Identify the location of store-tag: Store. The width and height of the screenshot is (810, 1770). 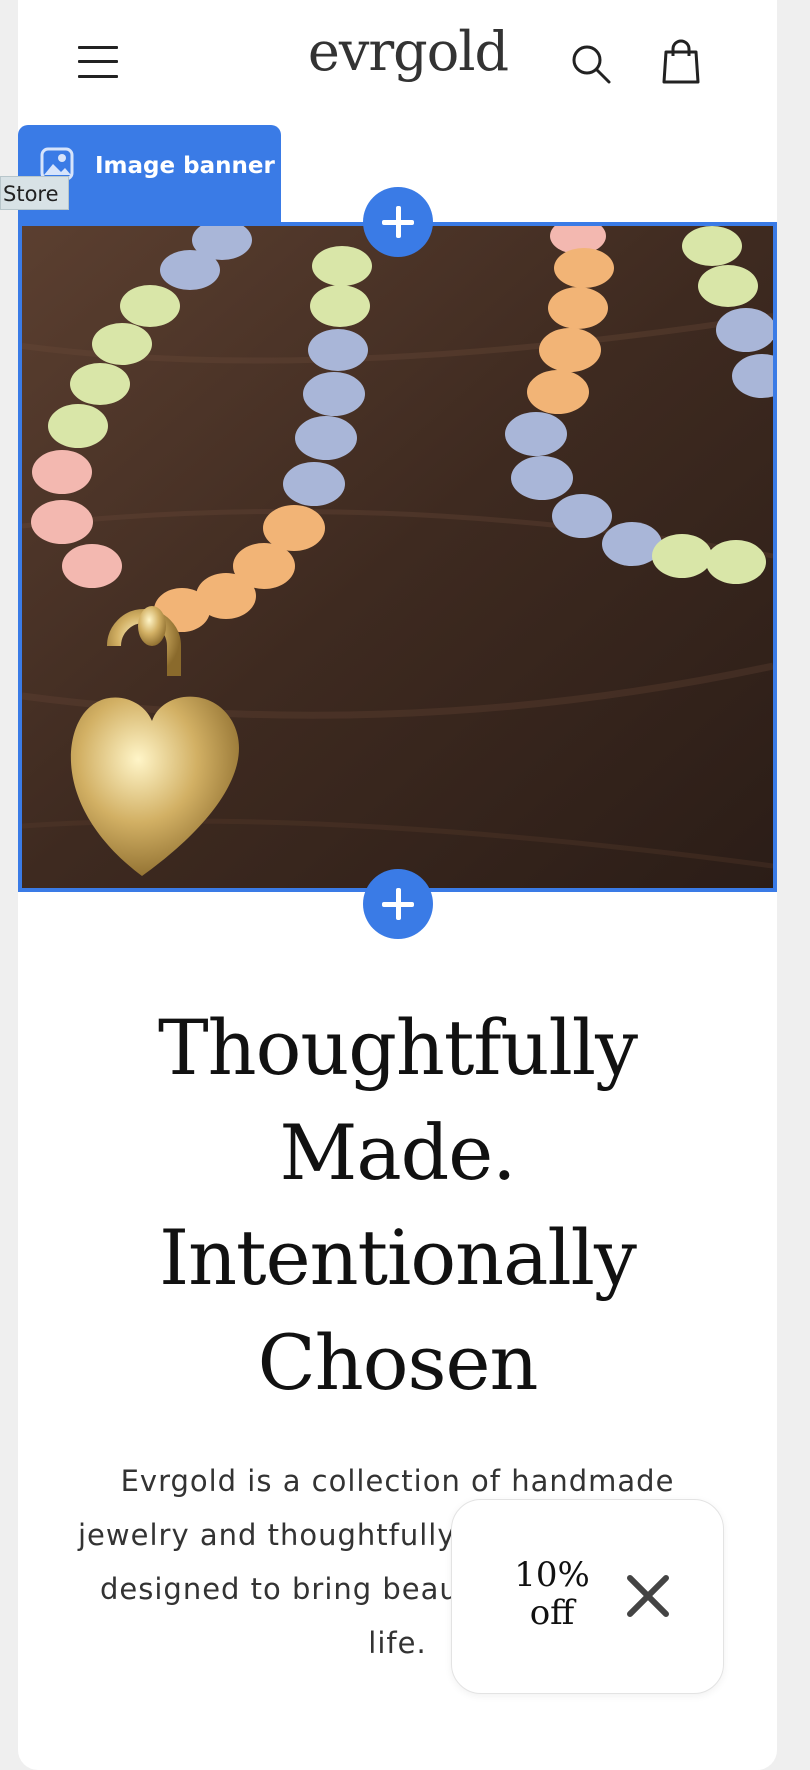
(34, 193).